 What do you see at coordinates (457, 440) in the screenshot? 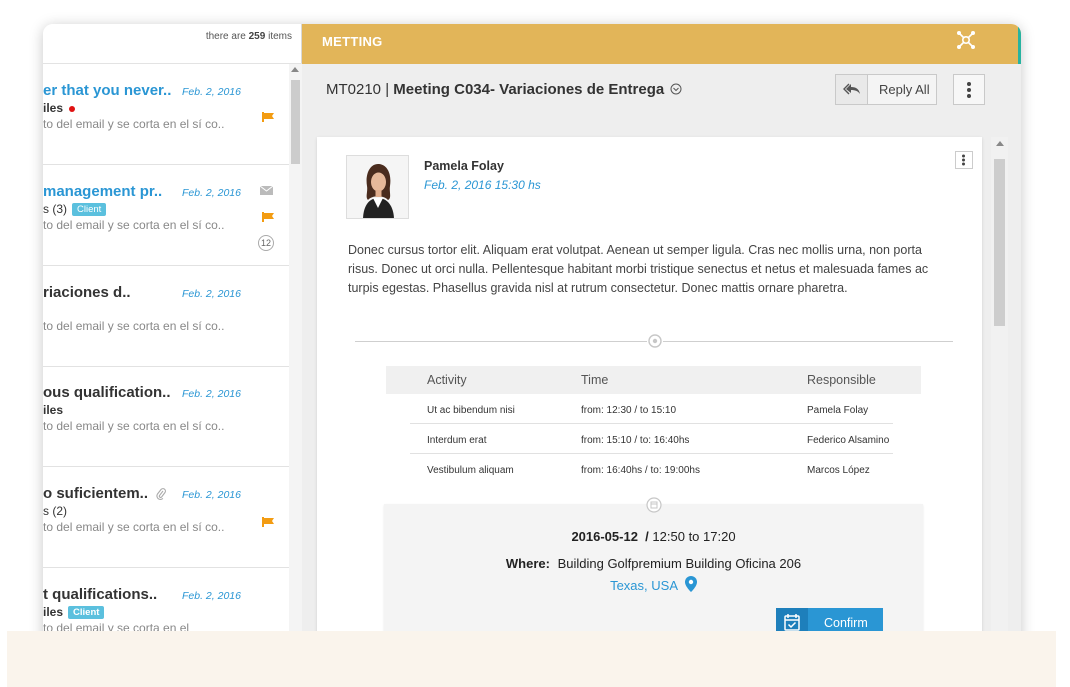
I see `cell-activity: Interdum erat` at bounding box center [457, 440].